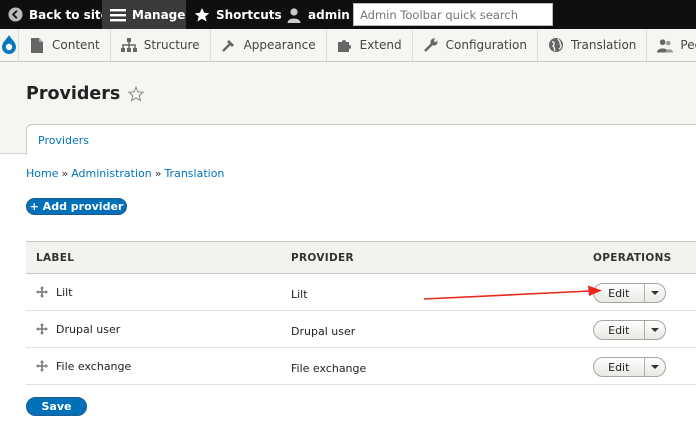 This screenshot has height=434, width=696. I want to click on breadcrumb: Home» Administration» Translation, so click(125, 173).